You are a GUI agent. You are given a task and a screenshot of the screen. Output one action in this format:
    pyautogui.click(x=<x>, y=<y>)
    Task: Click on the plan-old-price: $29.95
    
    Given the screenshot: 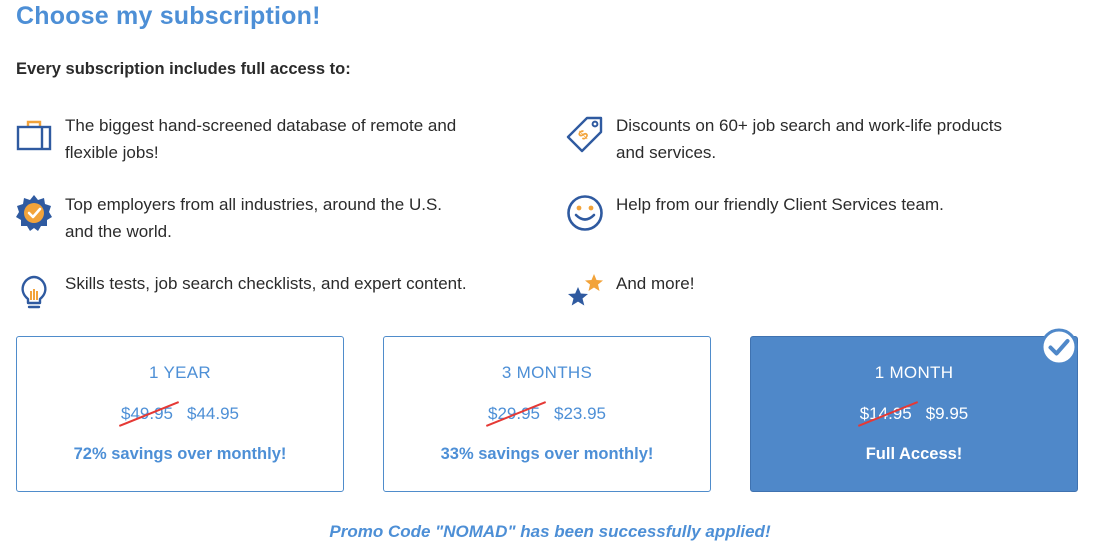 What is the action you would take?
    pyautogui.click(x=516, y=414)
    